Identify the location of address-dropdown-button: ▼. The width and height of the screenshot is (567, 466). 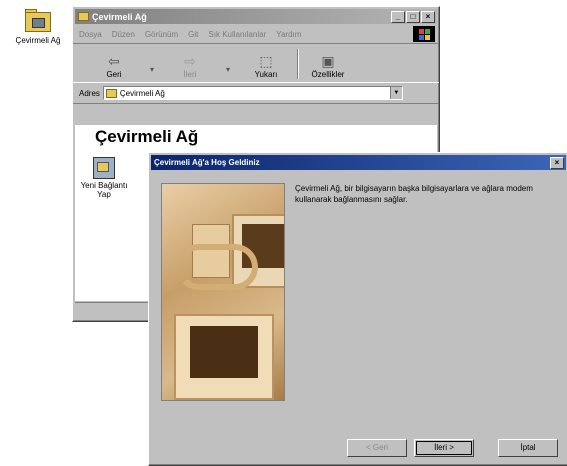
(395, 93).